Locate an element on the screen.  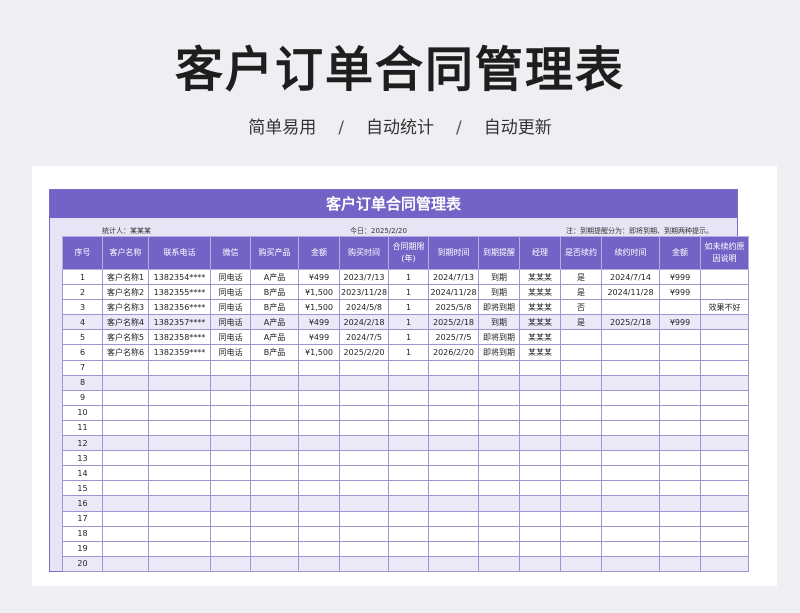
table-cell: 2 is located at coordinates (82, 292).